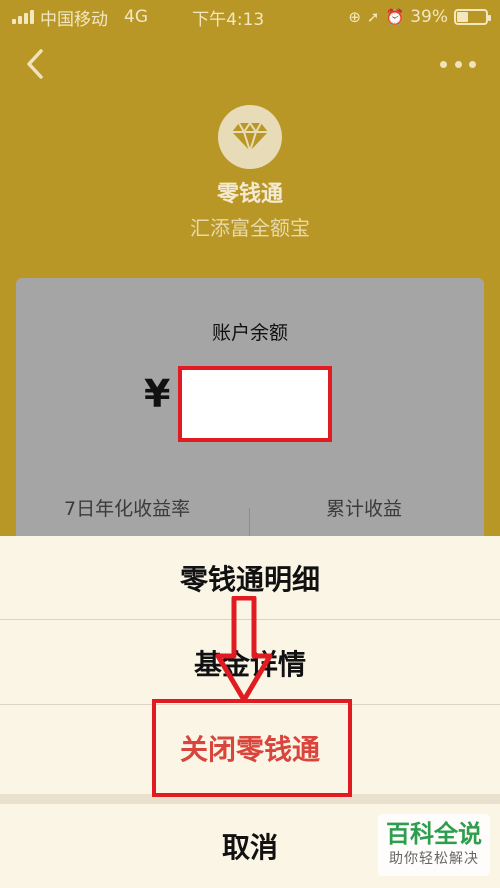 This screenshot has height=888, width=500. Describe the element at coordinates (157, 394) in the screenshot. I see `currency-symbol: ¥` at that location.